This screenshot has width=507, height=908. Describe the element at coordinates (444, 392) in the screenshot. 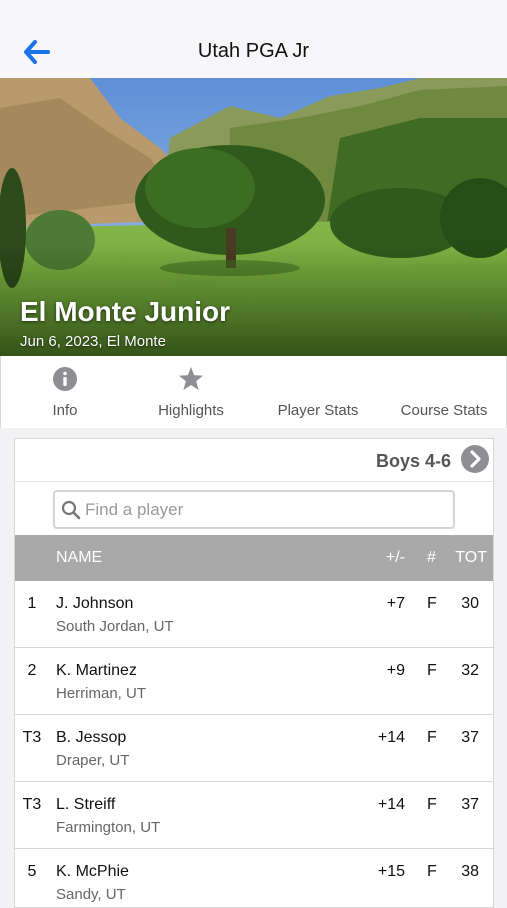

I see `tab-course-stats: Course Stats` at that location.